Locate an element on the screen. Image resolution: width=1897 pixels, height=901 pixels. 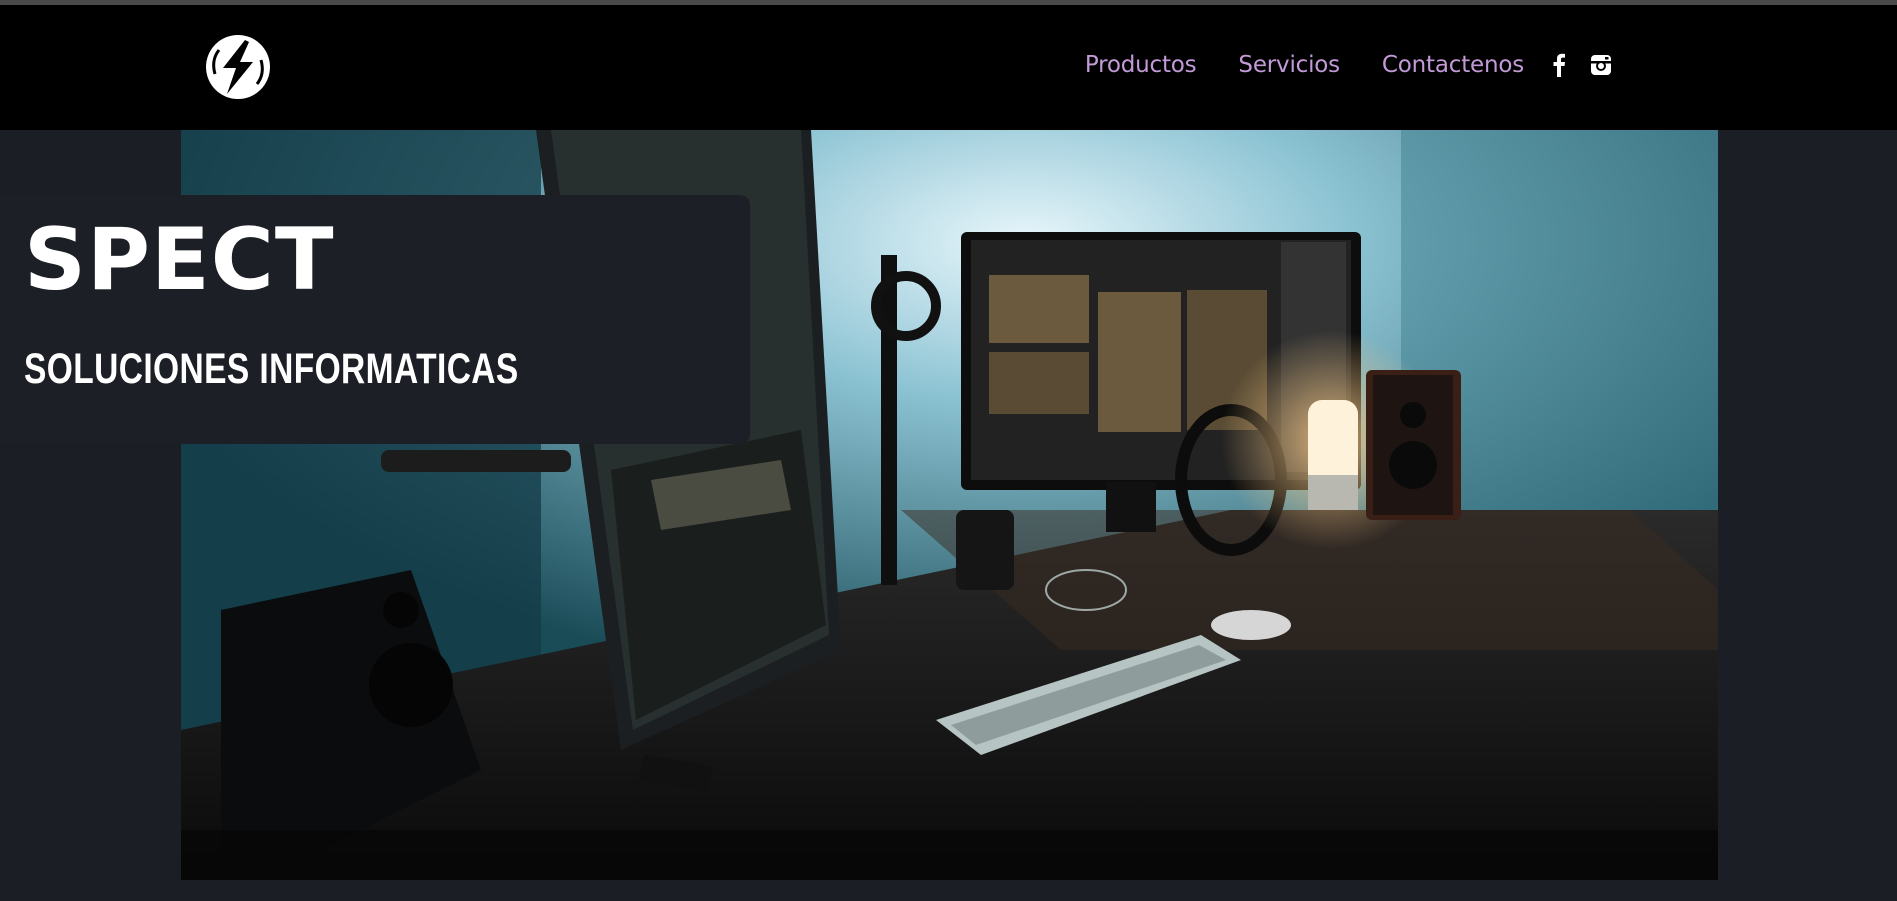
brand-title: SPECT is located at coordinates (179, 260).